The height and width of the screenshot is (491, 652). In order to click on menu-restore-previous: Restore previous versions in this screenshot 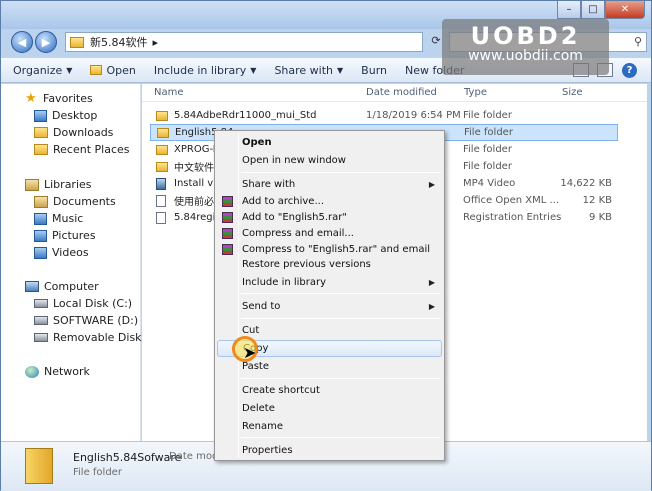, I will do `click(329, 264)`.